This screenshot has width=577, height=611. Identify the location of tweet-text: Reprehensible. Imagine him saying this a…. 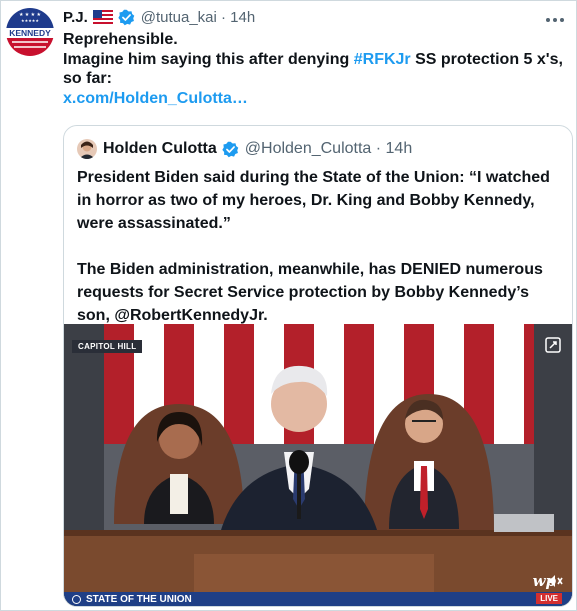
(315, 69).